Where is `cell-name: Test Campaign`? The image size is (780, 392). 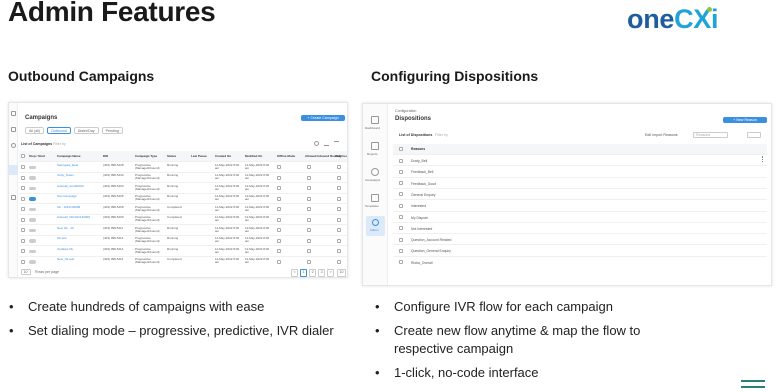
cell-name: Test Campaign is located at coordinates (71, 196).